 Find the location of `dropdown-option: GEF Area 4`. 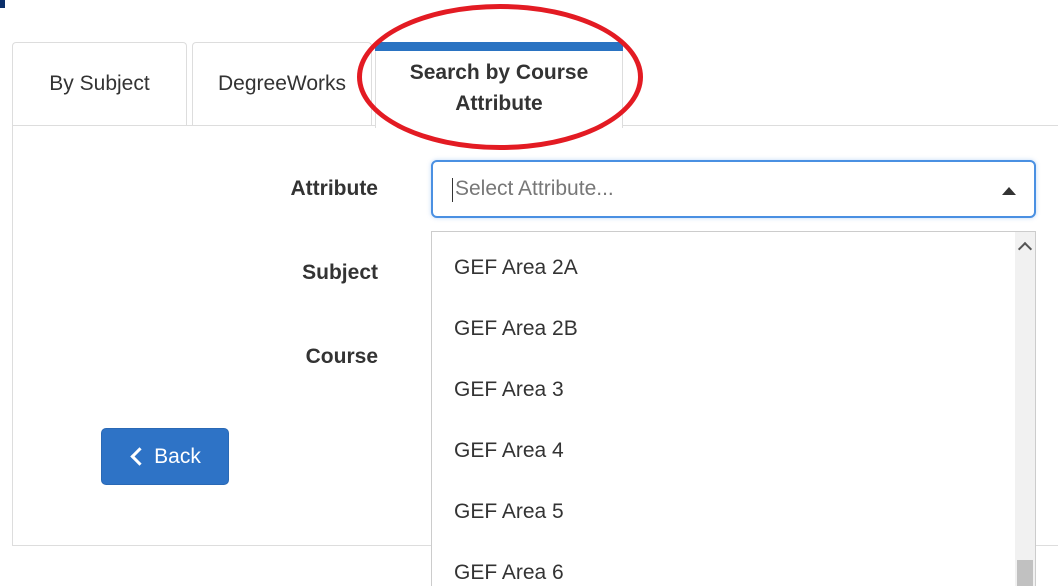

dropdown-option: GEF Area 4 is located at coordinates (509, 451).